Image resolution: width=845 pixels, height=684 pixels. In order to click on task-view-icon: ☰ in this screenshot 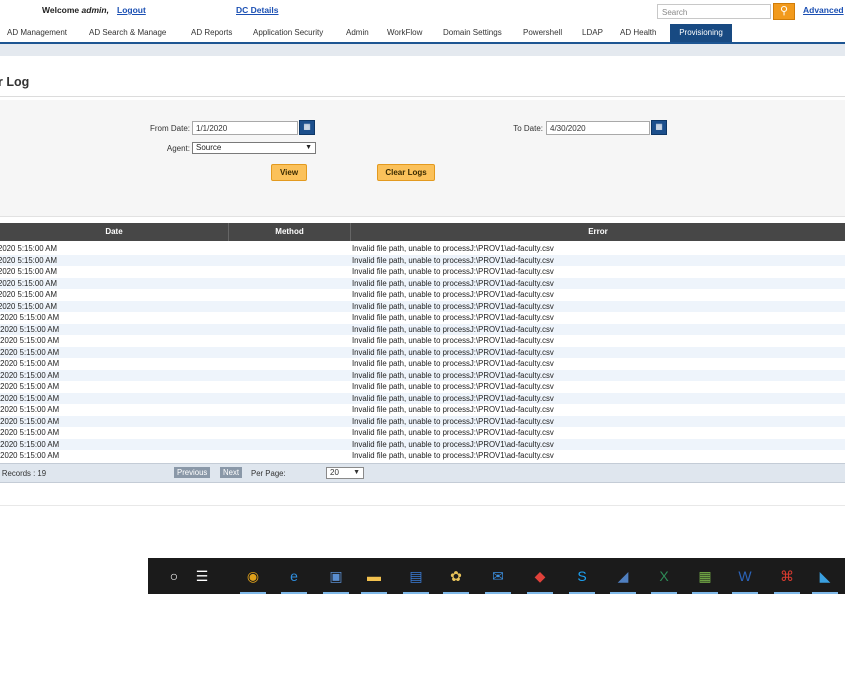, I will do `click(202, 576)`.